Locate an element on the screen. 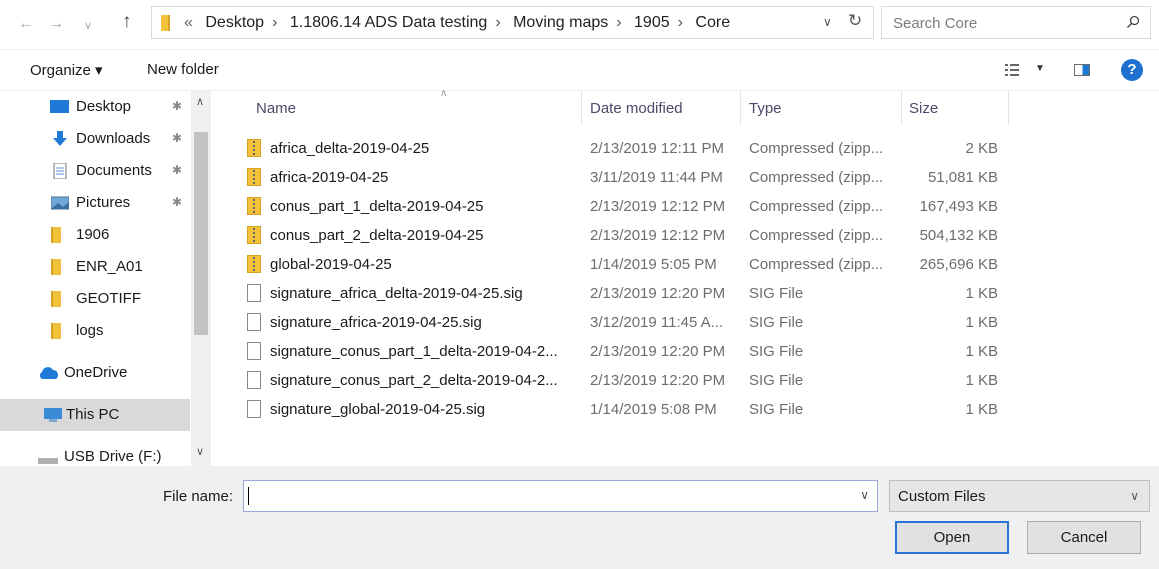 This screenshot has height=569, width=1159. new-folder-button: New folder is located at coordinates (183, 69).